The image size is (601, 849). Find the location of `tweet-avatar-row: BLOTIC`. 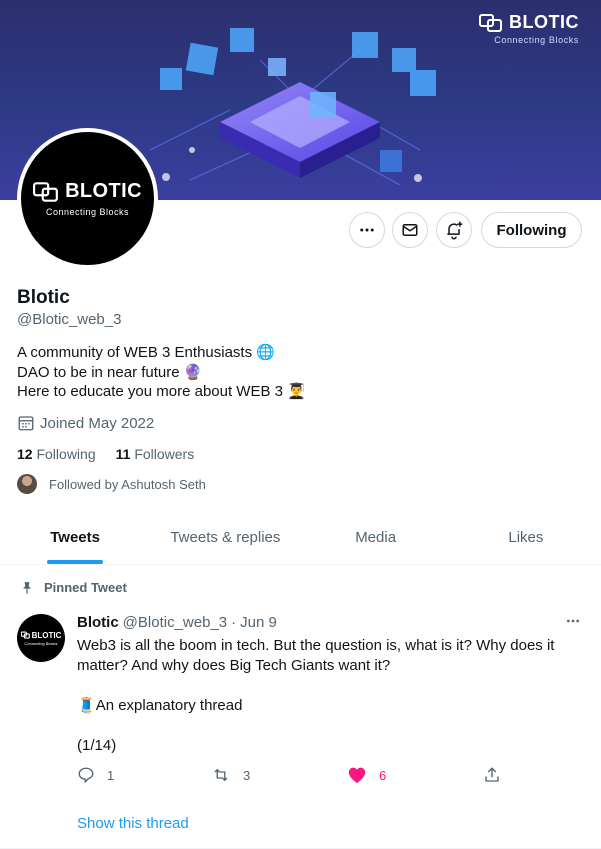

tweet-avatar-row: BLOTIC is located at coordinates (41, 635).